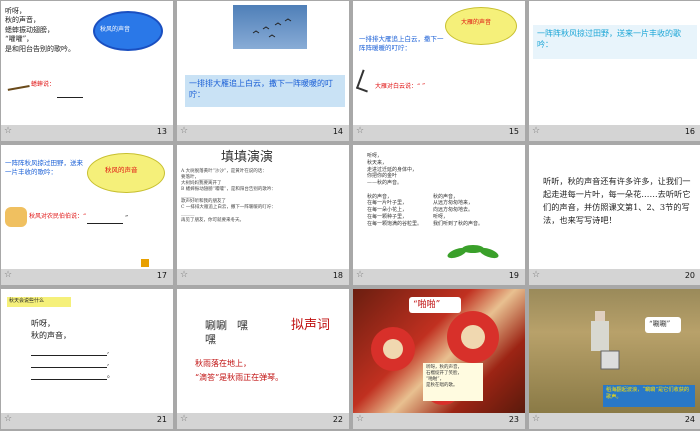 The width and height of the screenshot is (700, 431). Describe the element at coordinates (439, 277) in the screenshot. I see `slide-footer: ☆ 19` at that location.